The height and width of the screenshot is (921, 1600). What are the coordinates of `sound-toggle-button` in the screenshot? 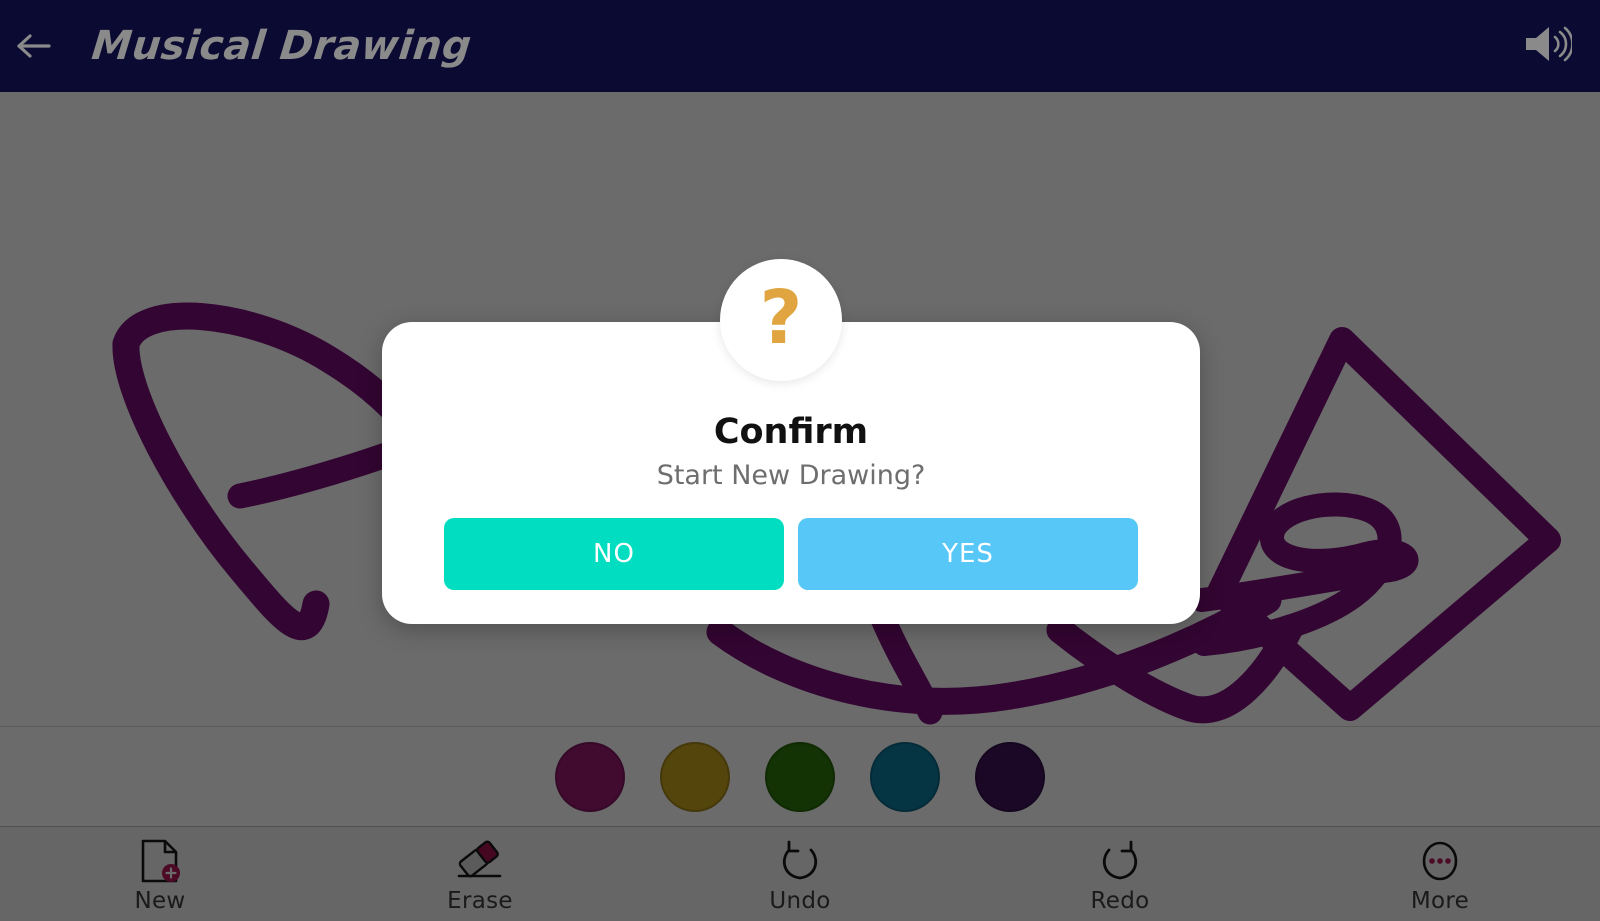 It's located at (1547, 46).